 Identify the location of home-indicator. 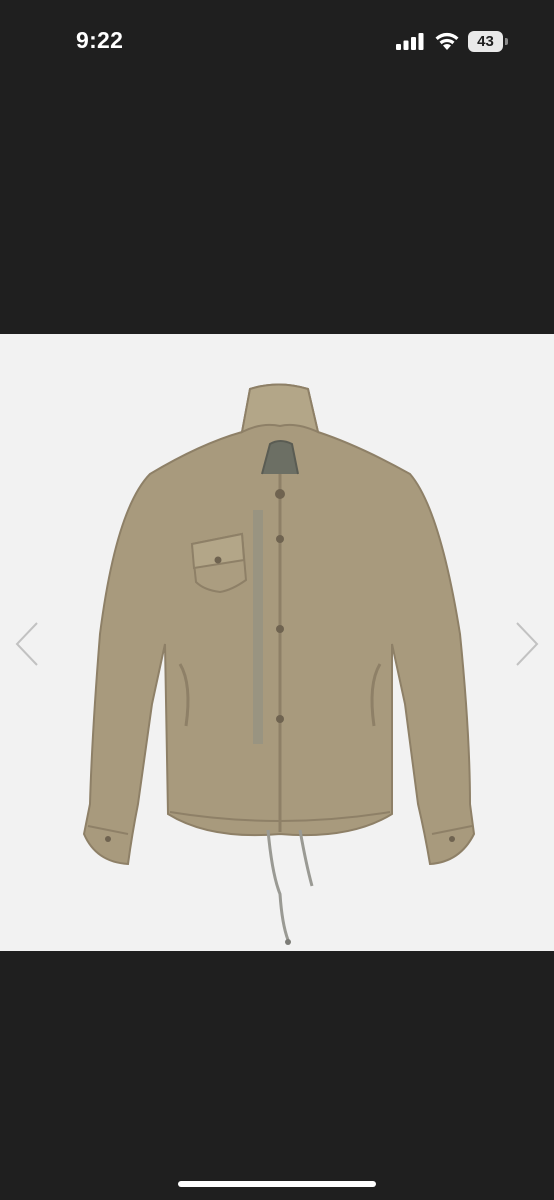
(277, 1184).